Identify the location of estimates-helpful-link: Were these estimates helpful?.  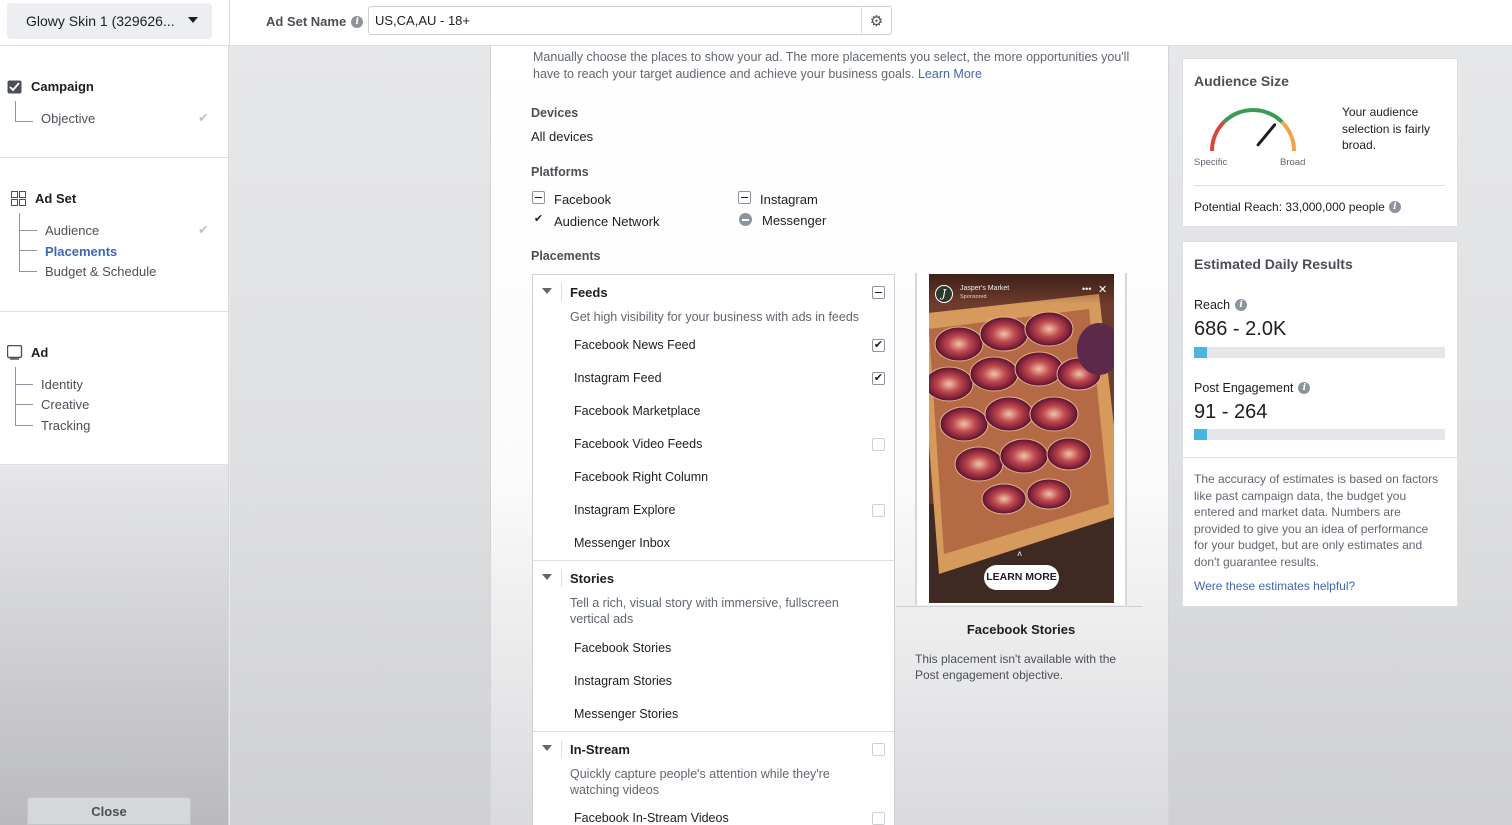
(1274, 586).